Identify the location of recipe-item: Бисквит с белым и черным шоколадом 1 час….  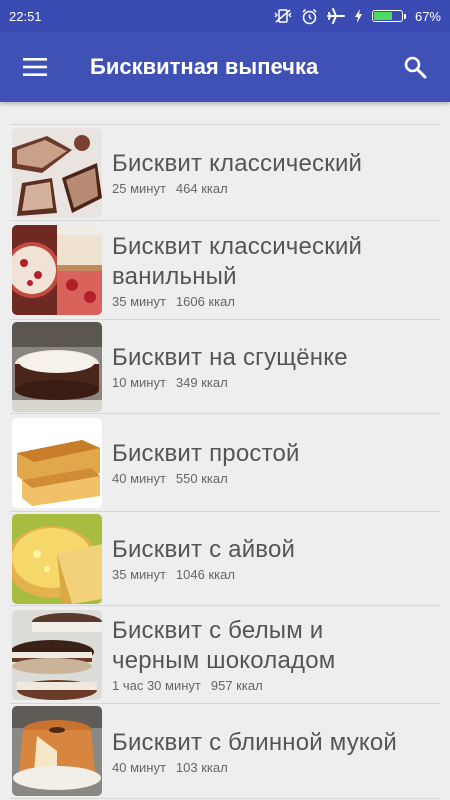
(225, 655).